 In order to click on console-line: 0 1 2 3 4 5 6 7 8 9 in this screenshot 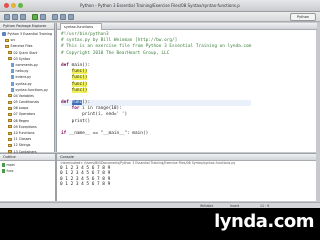, I will do `click(85, 185)`.